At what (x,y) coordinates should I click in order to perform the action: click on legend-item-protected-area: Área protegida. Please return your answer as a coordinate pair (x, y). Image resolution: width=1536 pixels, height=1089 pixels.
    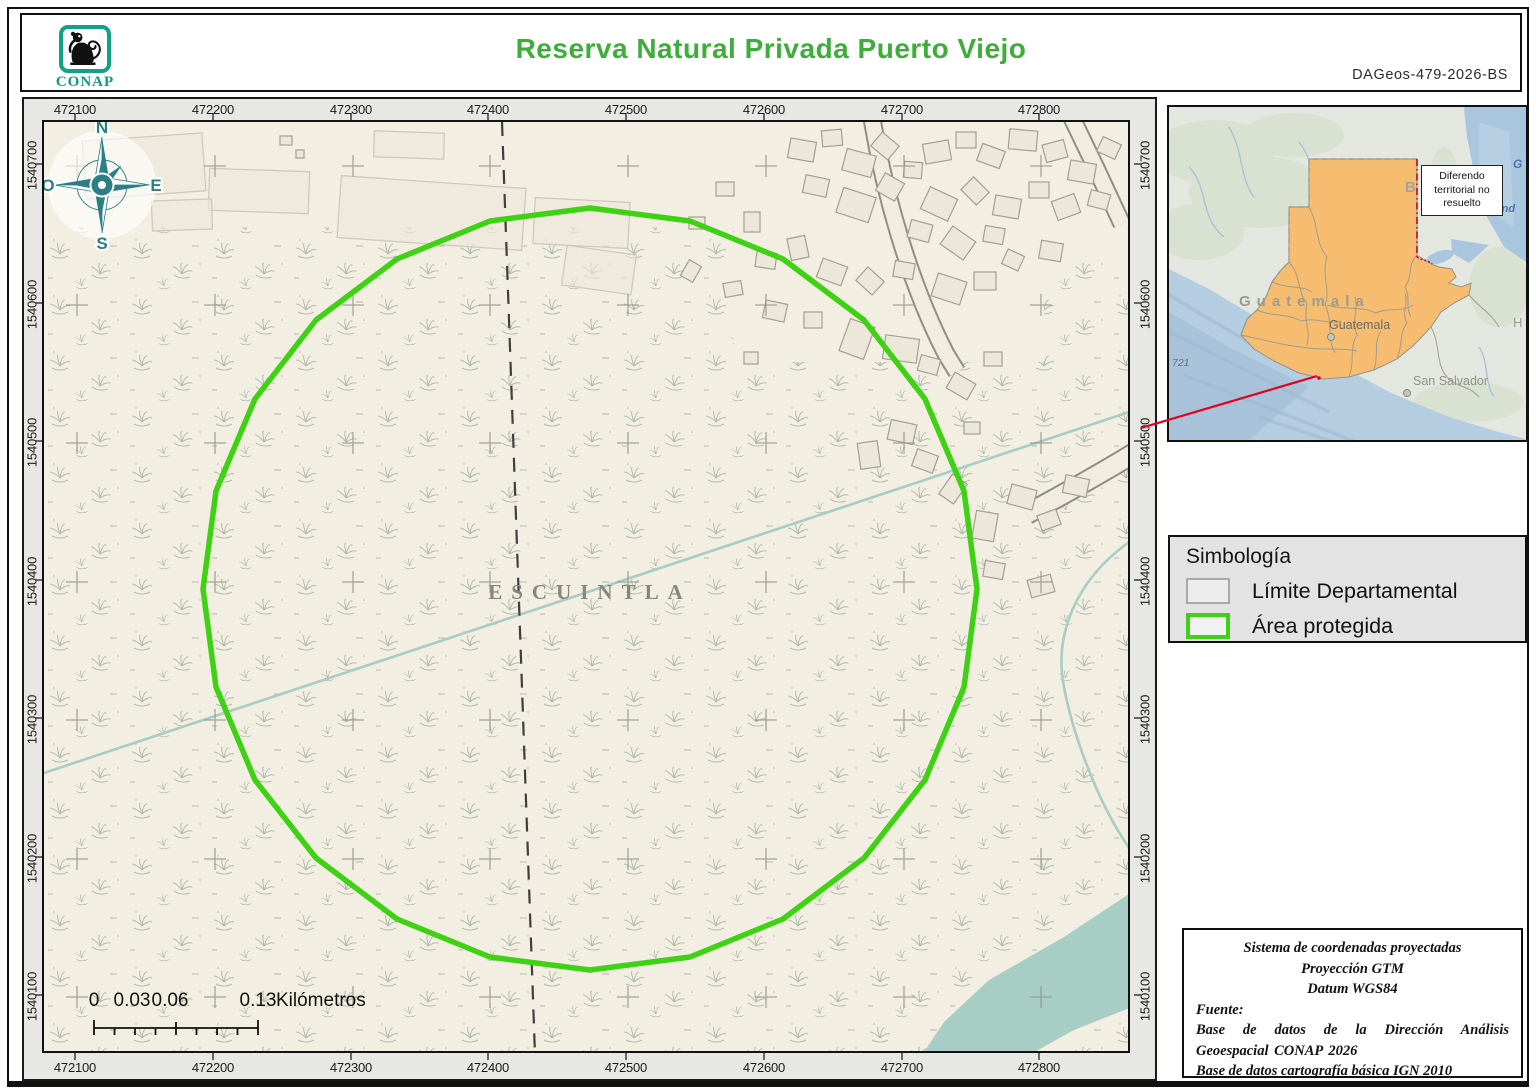
    Looking at the image, I should click on (1347, 626).